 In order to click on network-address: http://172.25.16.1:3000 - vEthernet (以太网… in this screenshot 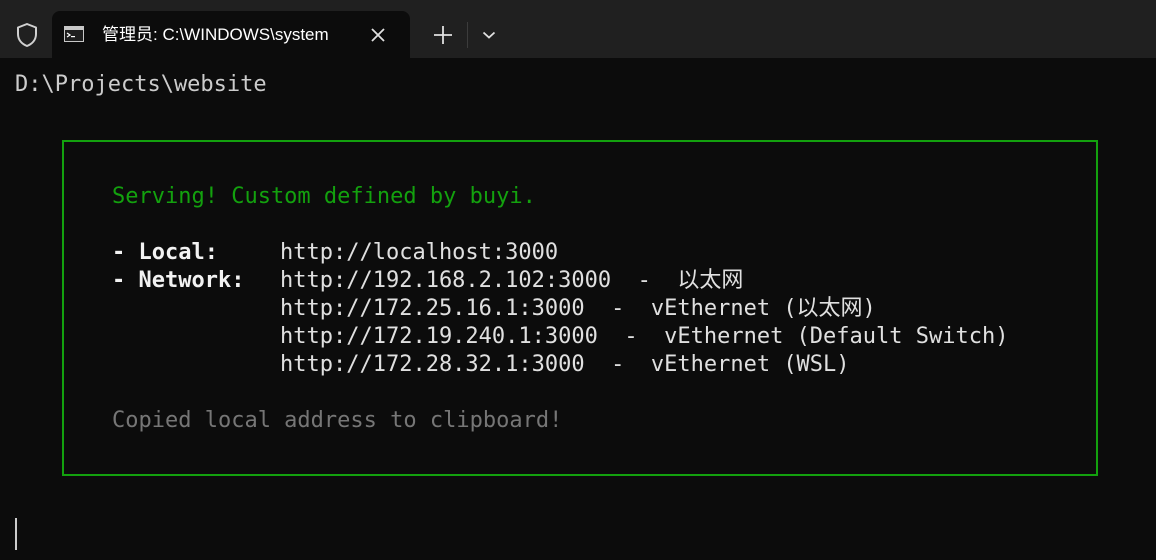, I will do `click(578, 308)`.